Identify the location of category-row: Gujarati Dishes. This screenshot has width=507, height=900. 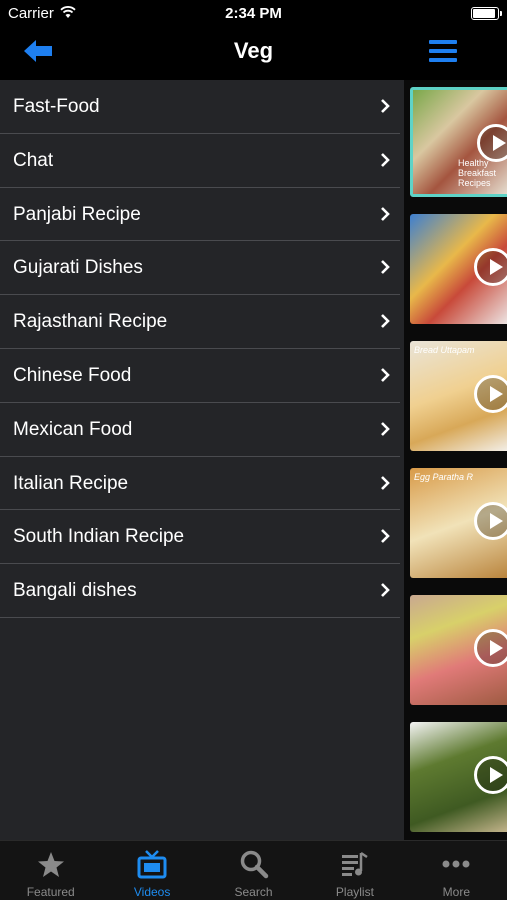
(200, 268).